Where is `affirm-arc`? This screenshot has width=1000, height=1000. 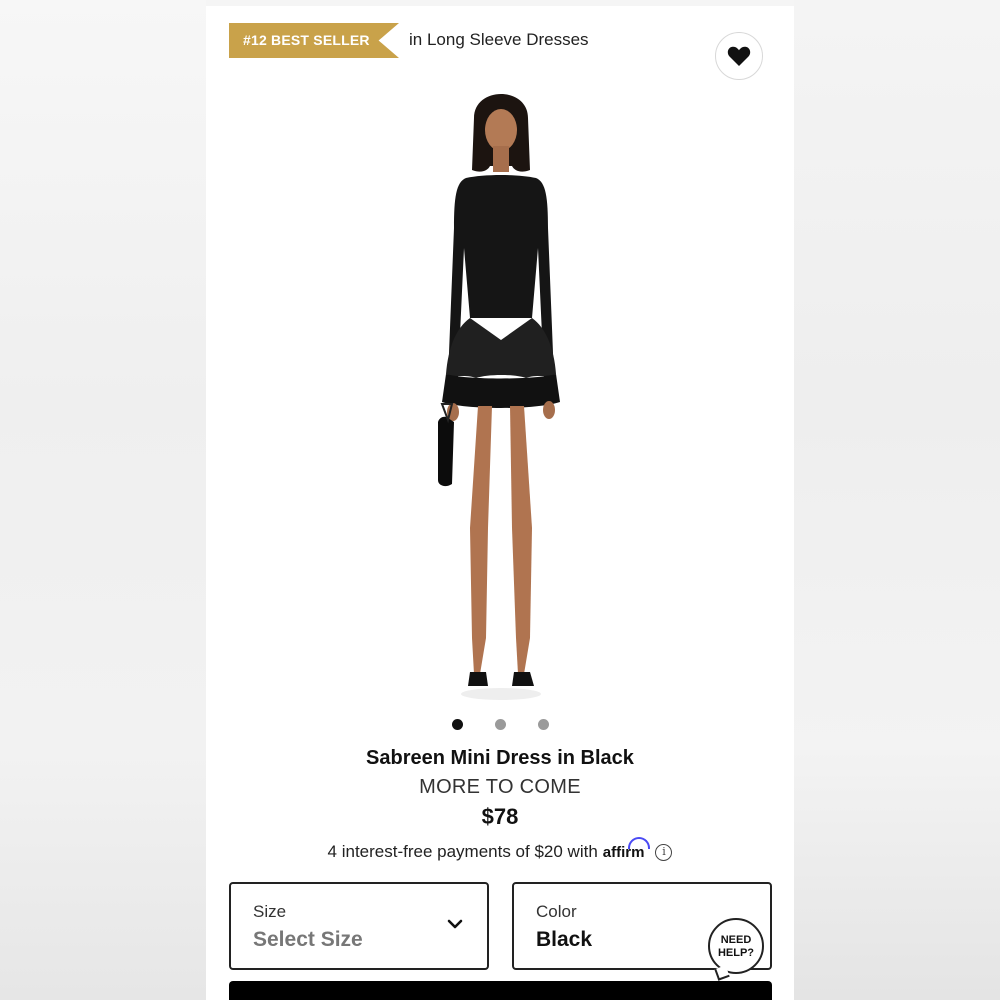 affirm-arc is located at coordinates (639, 842).